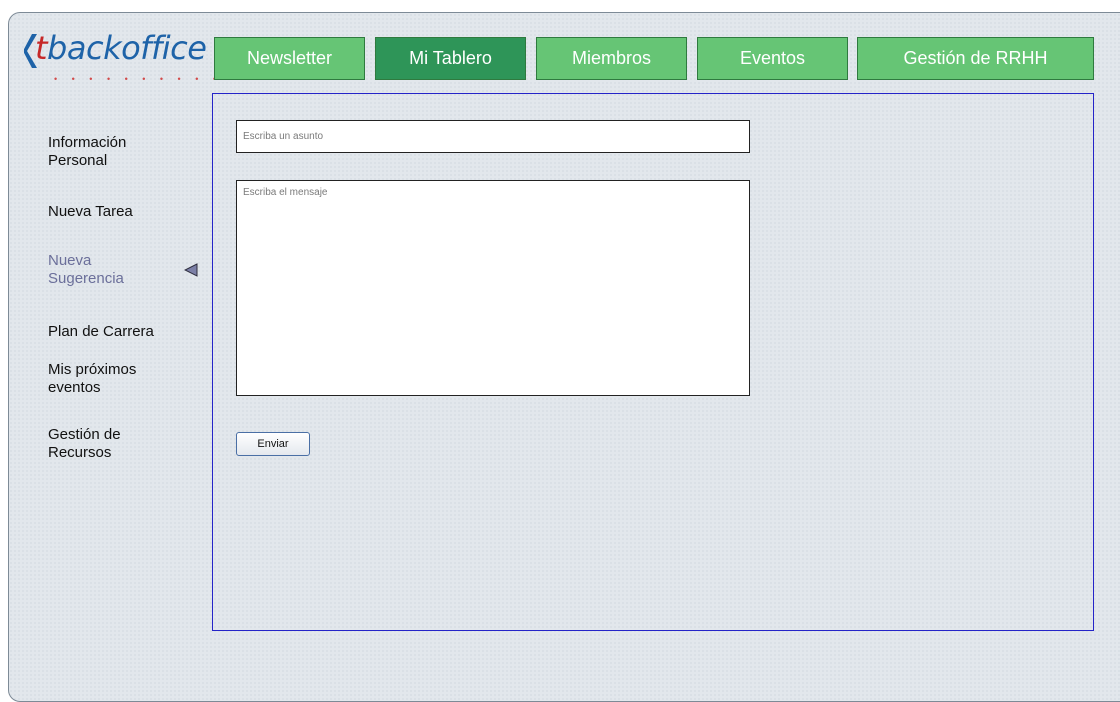 The image size is (1120, 702). I want to click on sidebar-item-informacion-personal: Información Personal, so click(103, 152).